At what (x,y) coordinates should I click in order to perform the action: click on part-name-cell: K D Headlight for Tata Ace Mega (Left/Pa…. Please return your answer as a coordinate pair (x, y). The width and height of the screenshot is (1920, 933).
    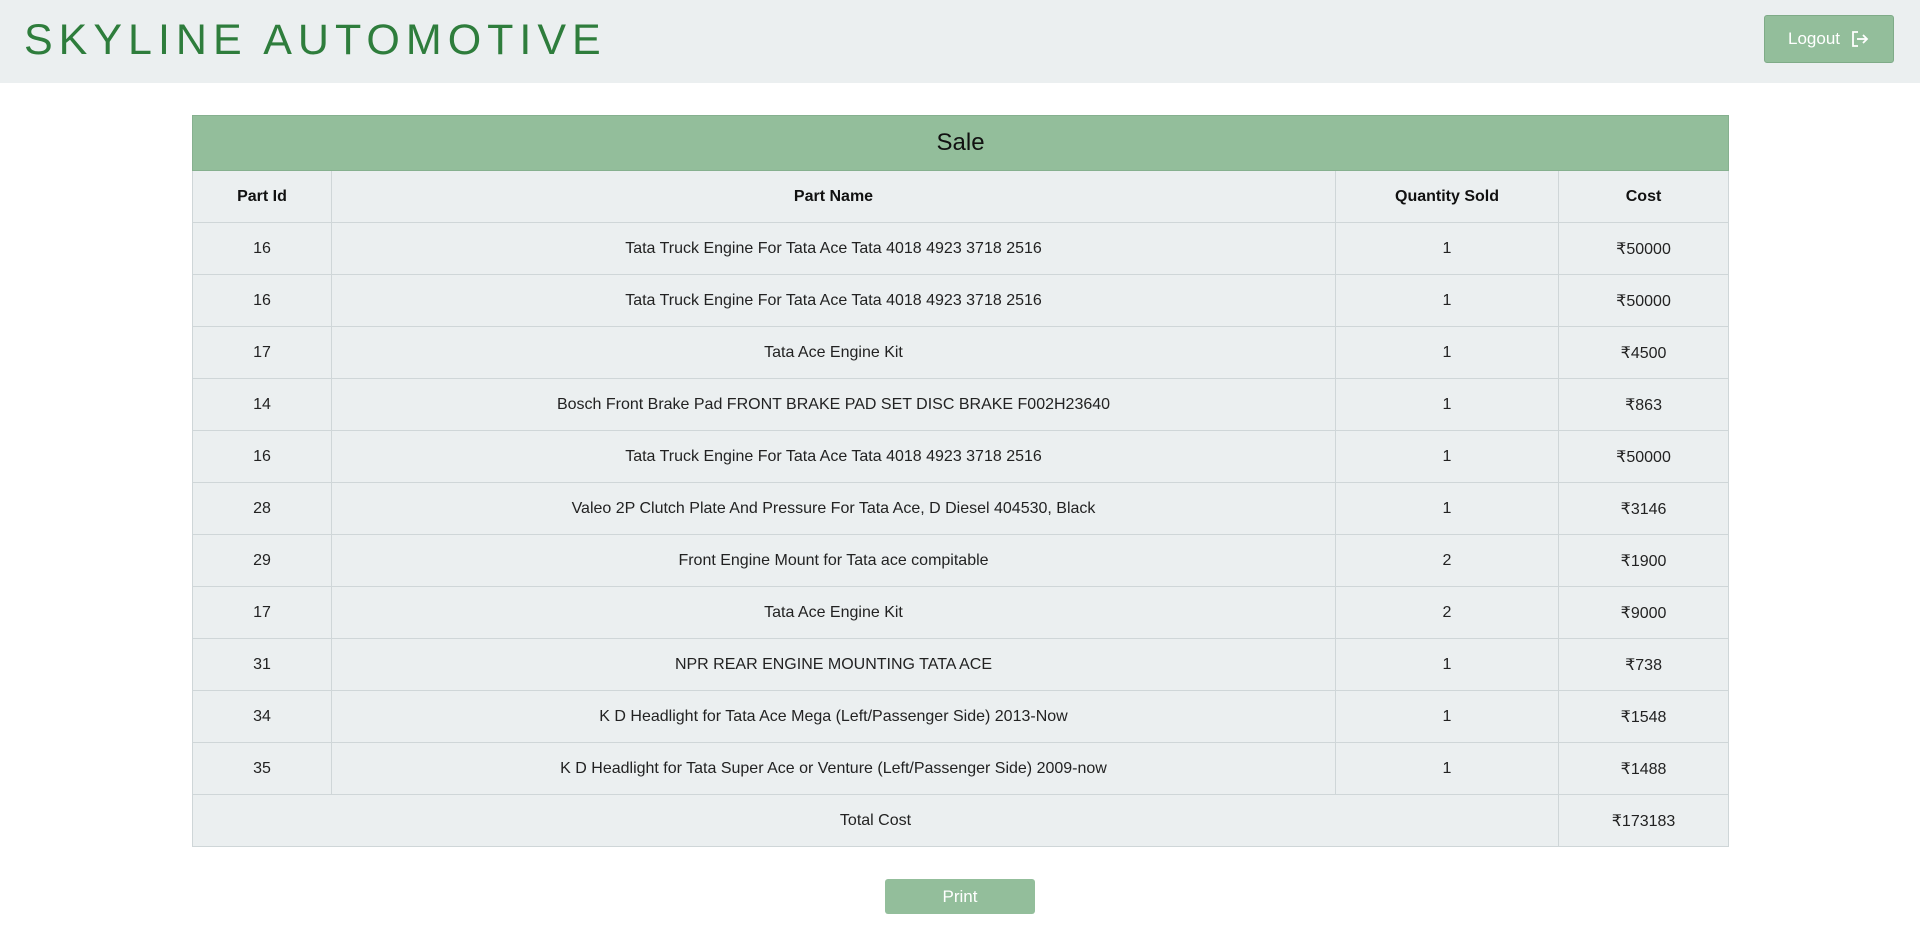
    Looking at the image, I should click on (833, 716).